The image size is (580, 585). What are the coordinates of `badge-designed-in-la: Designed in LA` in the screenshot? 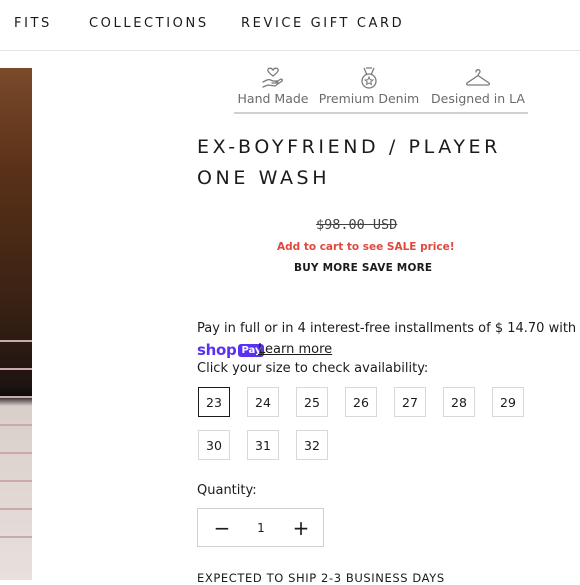 It's located at (478, 84).